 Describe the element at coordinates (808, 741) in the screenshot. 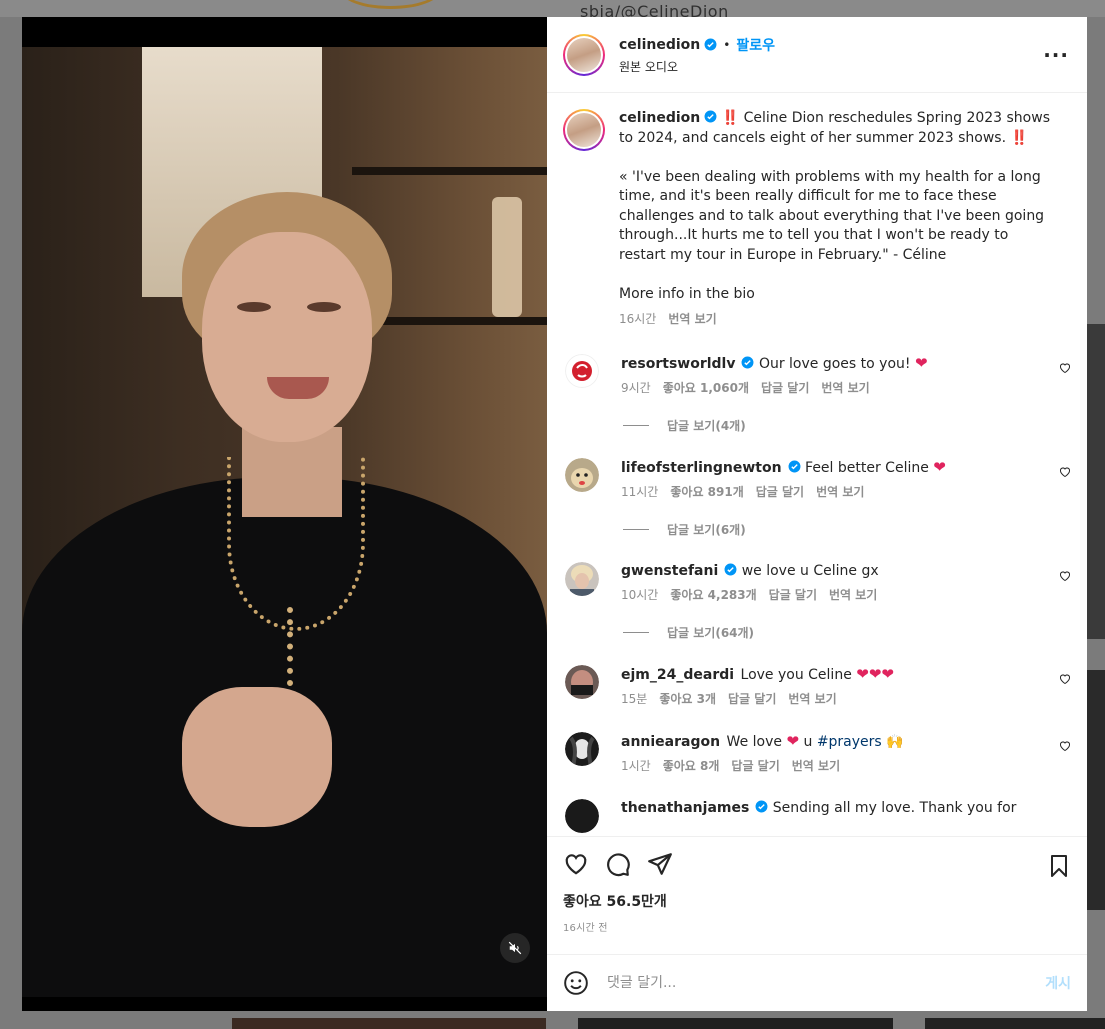

I see `comment-text-2: u` at that location.